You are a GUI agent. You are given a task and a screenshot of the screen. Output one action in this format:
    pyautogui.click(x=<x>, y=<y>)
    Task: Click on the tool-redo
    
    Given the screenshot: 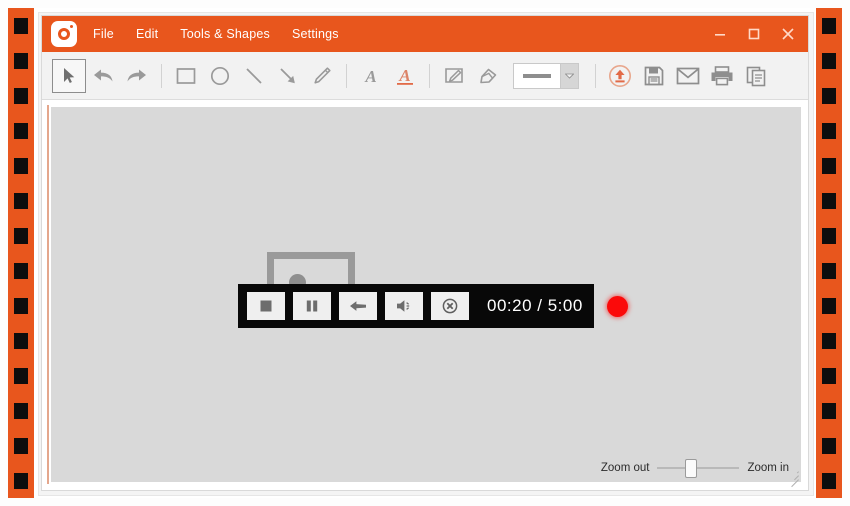 What is the action you would take?
    pyautogui.click(x=137, y=76)
    